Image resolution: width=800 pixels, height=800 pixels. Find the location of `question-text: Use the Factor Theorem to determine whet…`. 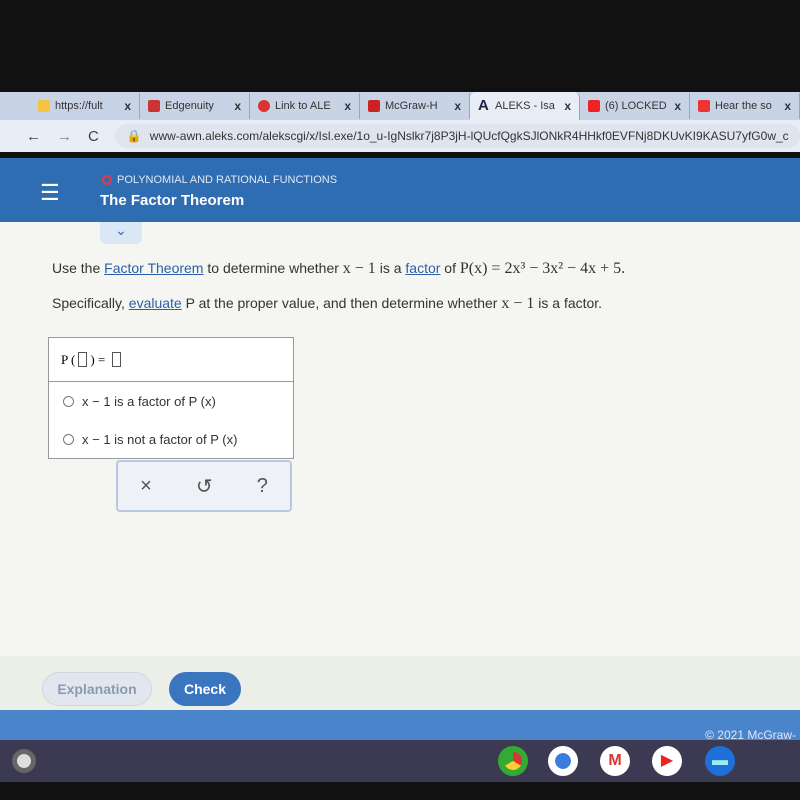

question-text: Use the Factor Theorem to determine whet… is located at coordinates (339, 268).